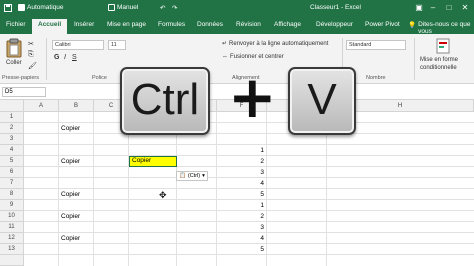 The width and height of the screenshot is (474, 266). Describe the element at coordinates (63, 45) in the screenshot. I see `font-name-value: Calibri` at that location.